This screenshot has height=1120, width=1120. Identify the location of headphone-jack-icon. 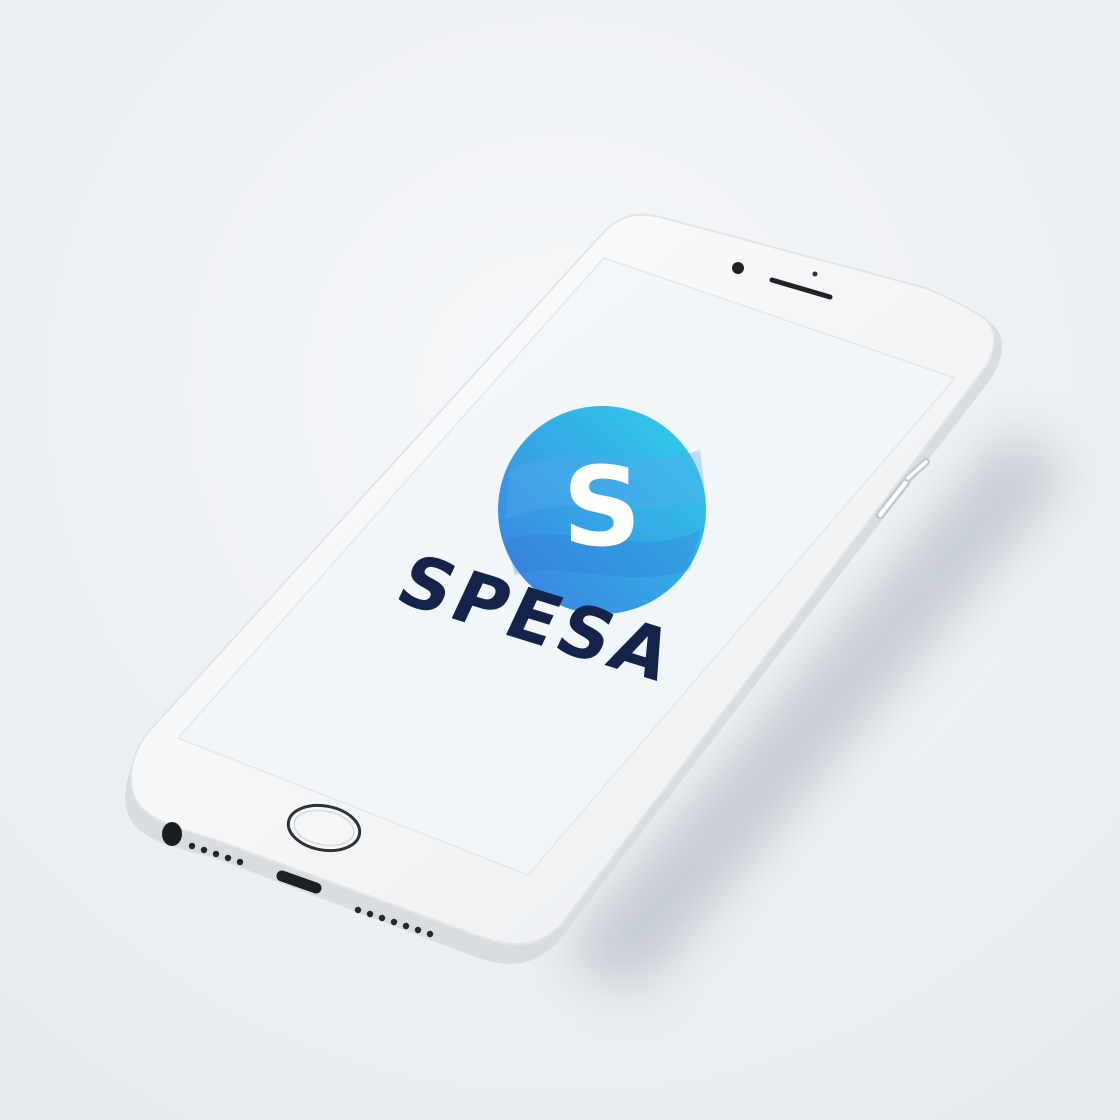
(172, 834).